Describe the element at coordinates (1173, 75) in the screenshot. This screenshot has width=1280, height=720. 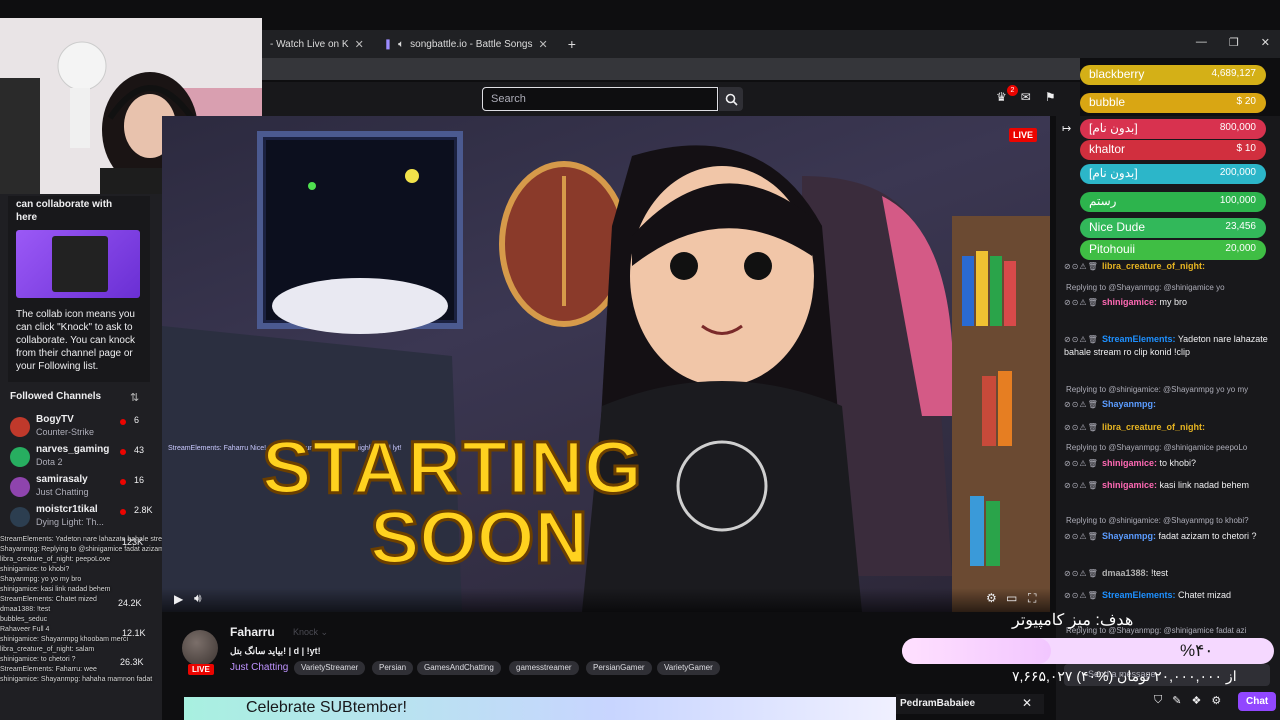
I see `leaderboard-row: blackberry 4,689,127` at that location.